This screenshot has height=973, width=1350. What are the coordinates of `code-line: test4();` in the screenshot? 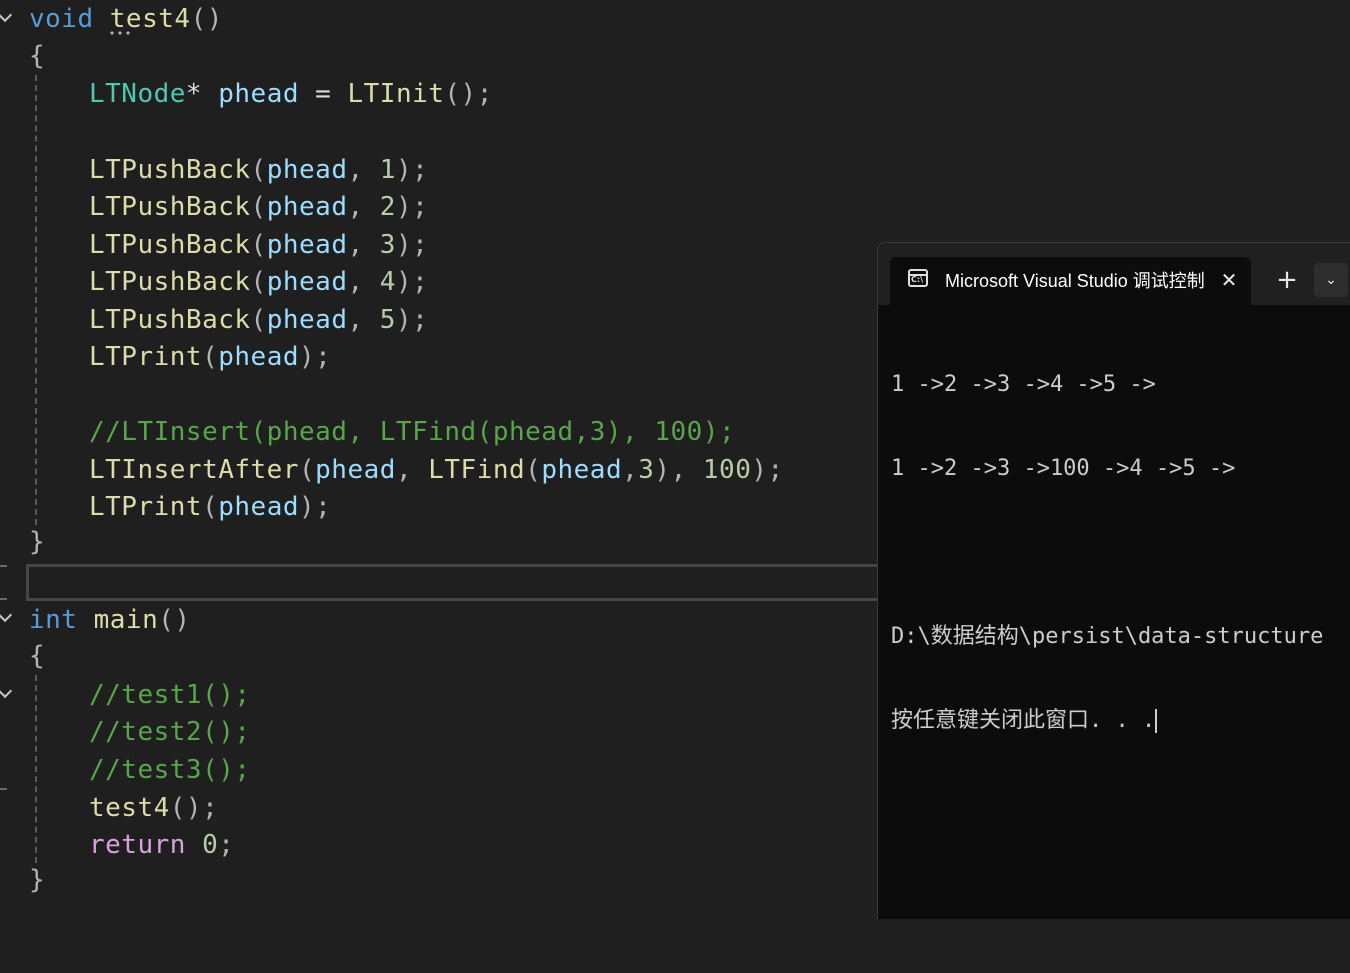 It's located at (109, 808).